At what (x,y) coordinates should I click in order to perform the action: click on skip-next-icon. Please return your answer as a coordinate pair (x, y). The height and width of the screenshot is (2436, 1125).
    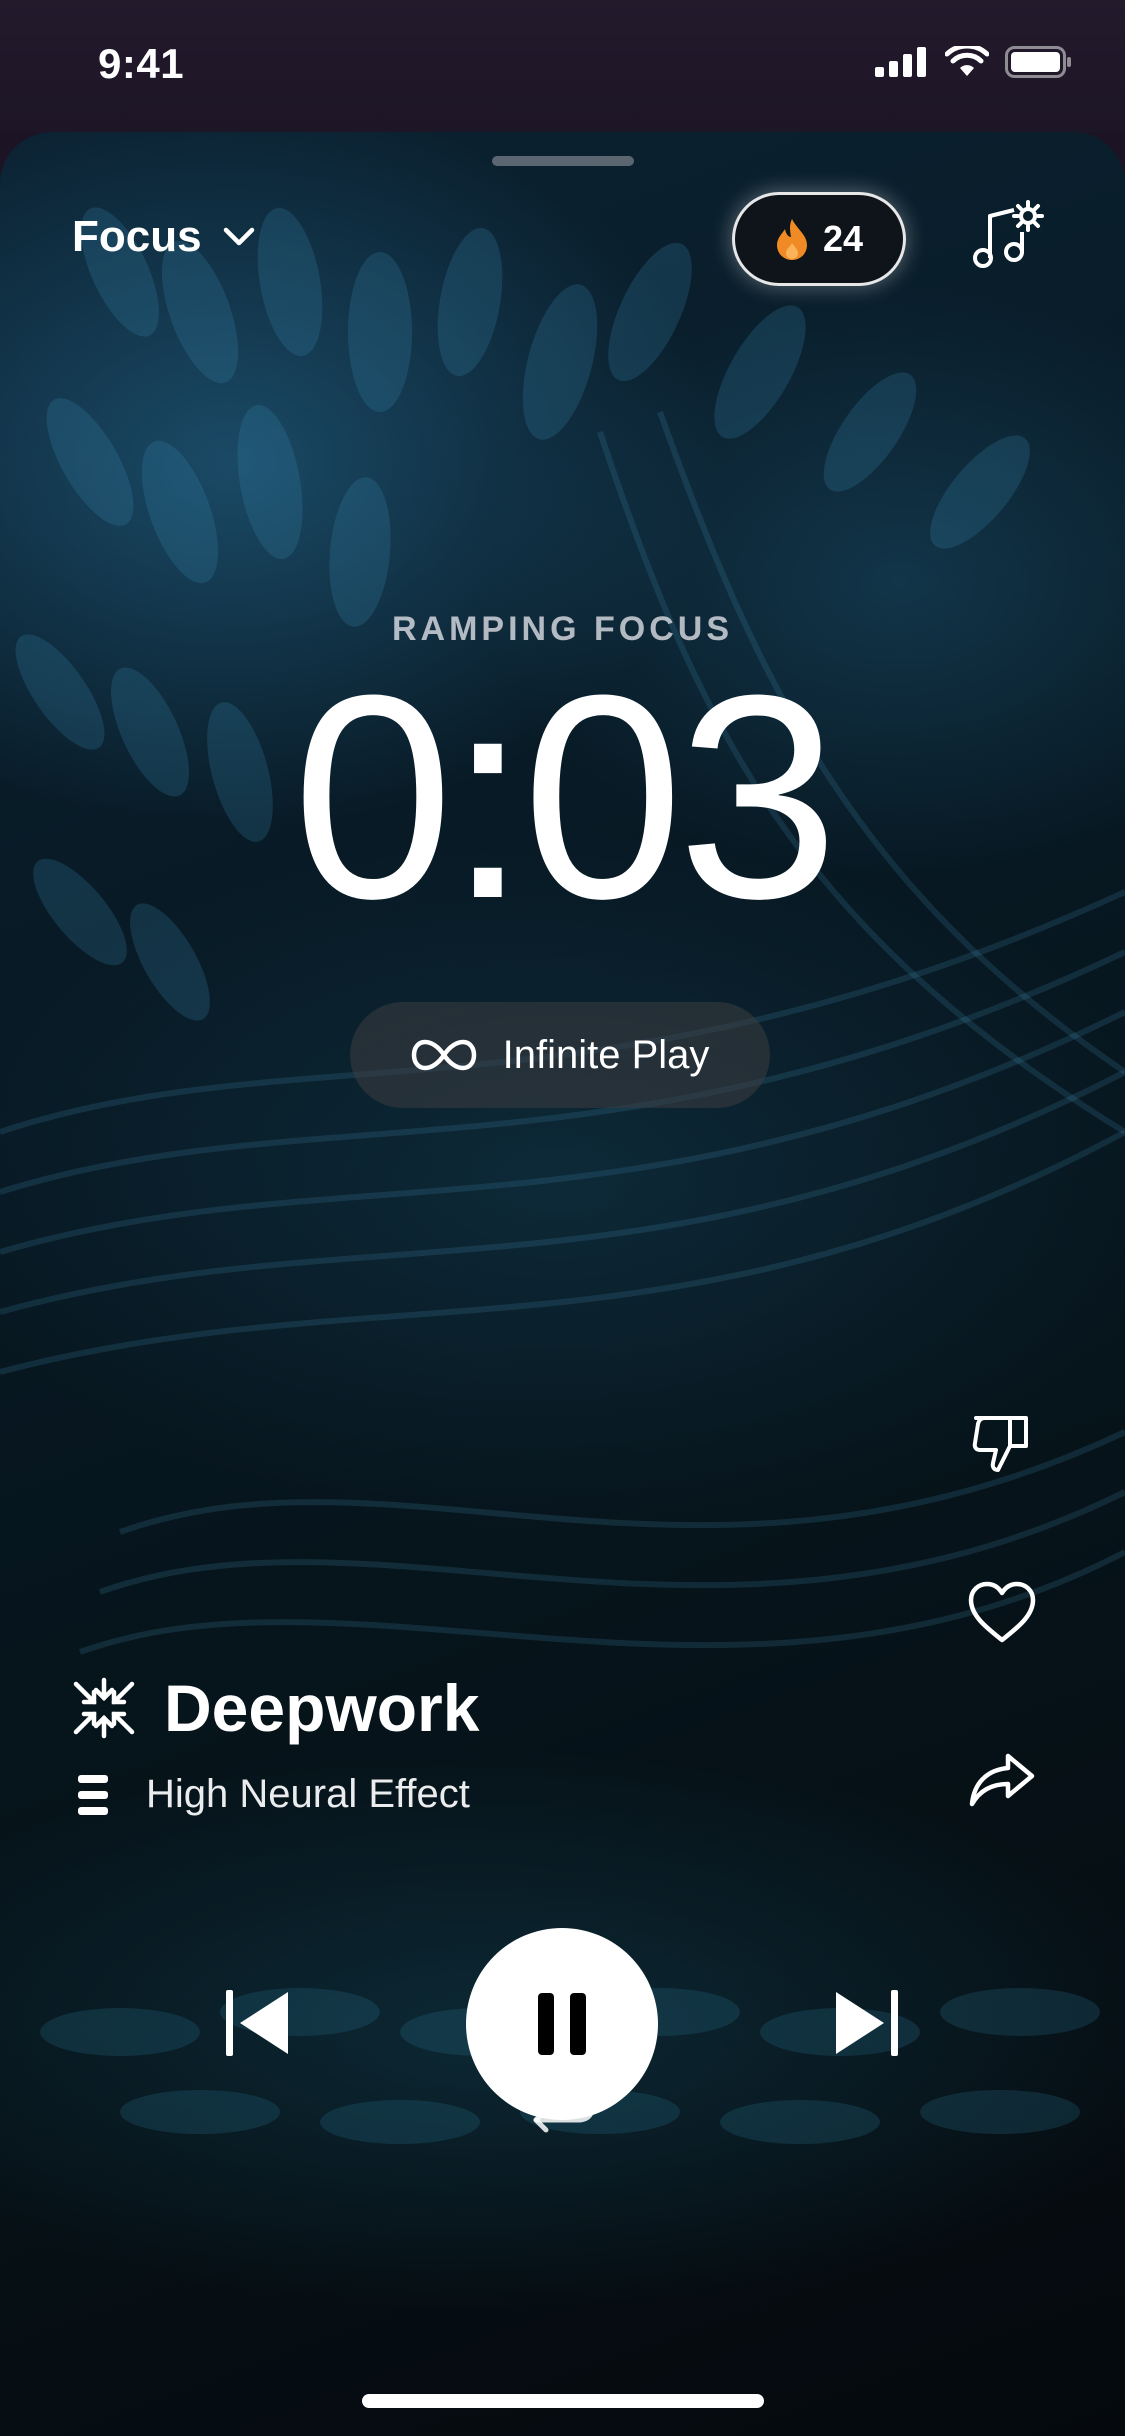
    Looking at the image, I should click on (865, 2023).